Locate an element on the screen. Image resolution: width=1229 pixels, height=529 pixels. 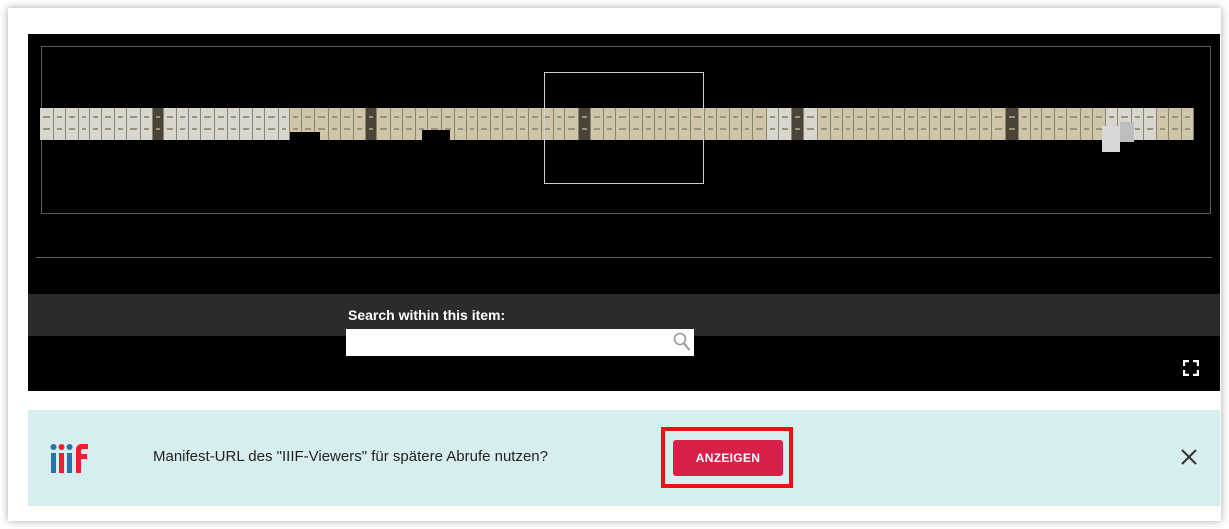
viewport-rectangle is located at coordinates (624, 128).